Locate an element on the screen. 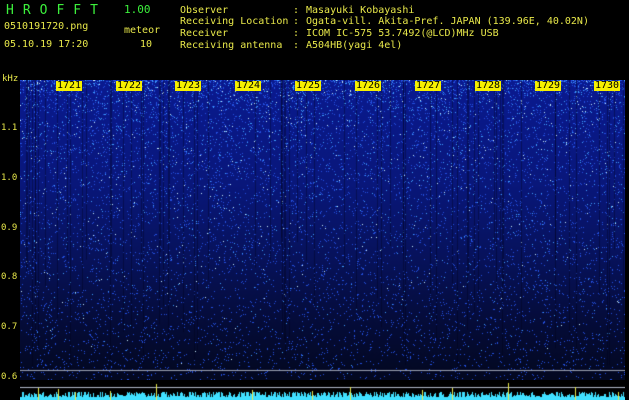 This screenshot has height=400, width=629. app-version: 1.00 is located at coordinates (137, 9).